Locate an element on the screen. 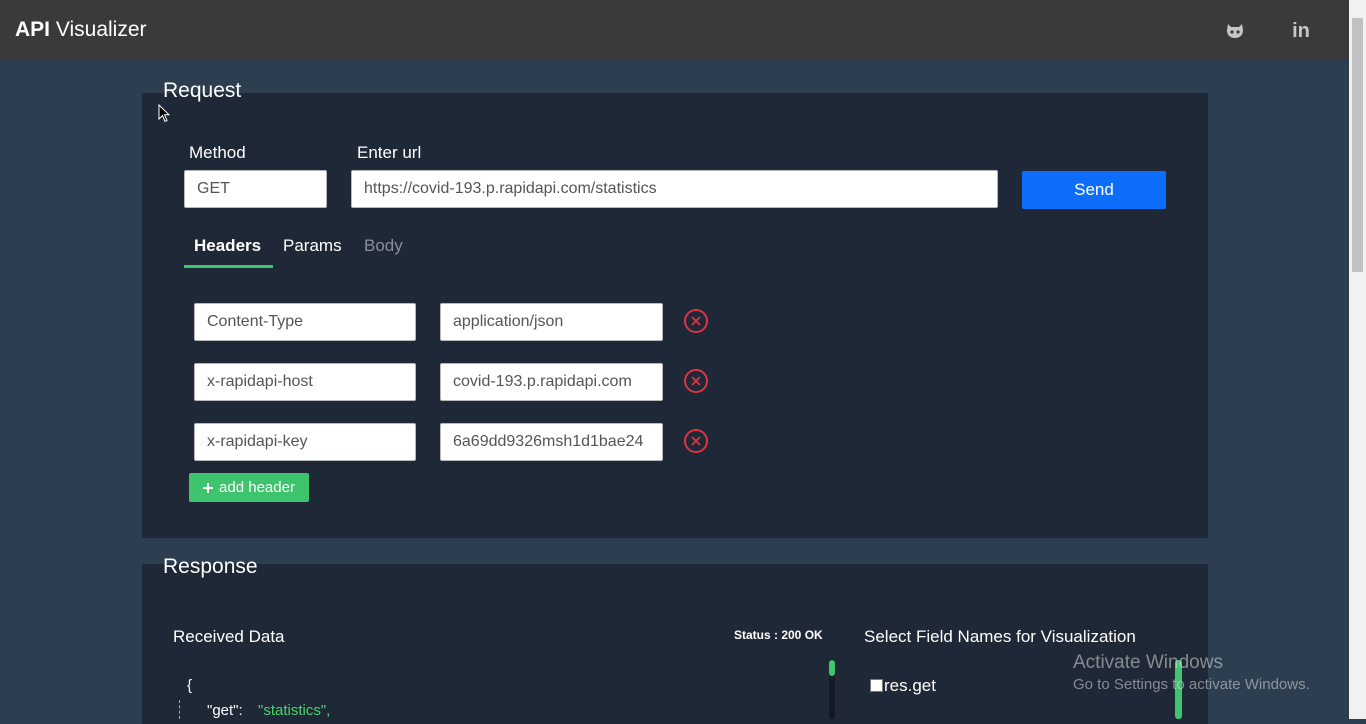 This screenshot has height=724, width=1366. add-header-label: add header is located at coordinates (257, 487).